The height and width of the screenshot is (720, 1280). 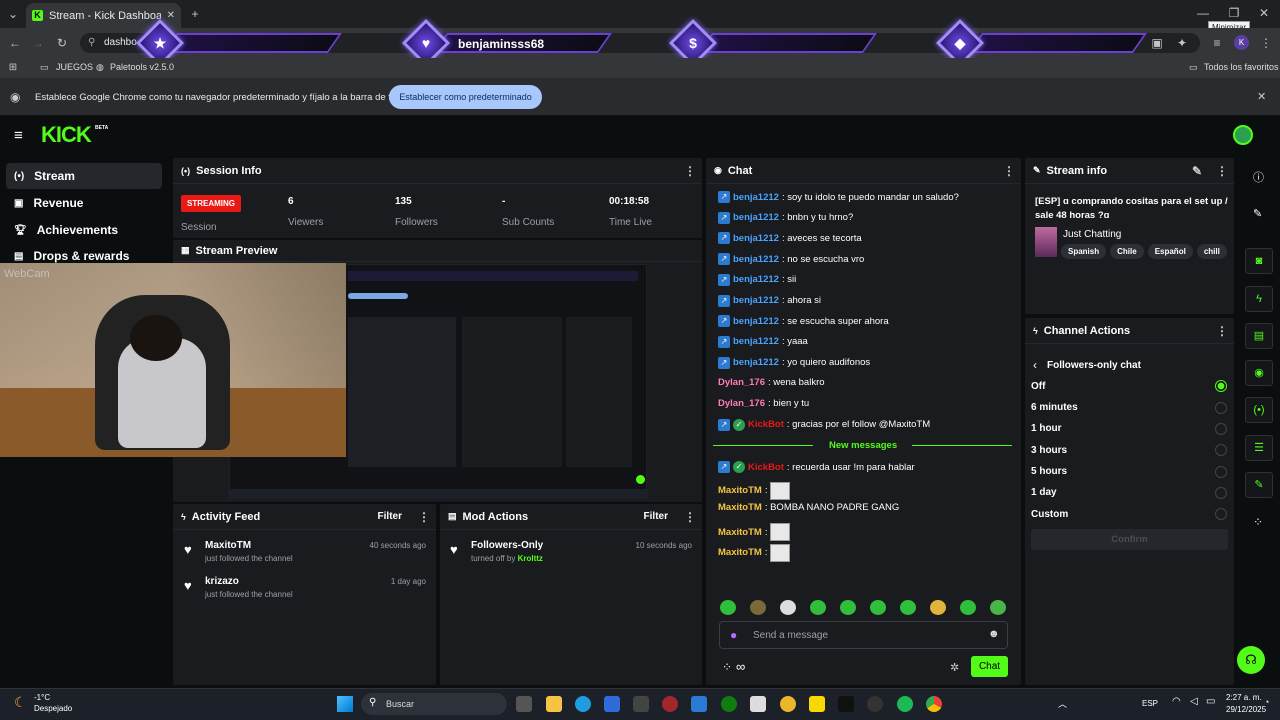 I want to click on taskbar-search: ⚲ Buscar, so click(x=434, y=704).